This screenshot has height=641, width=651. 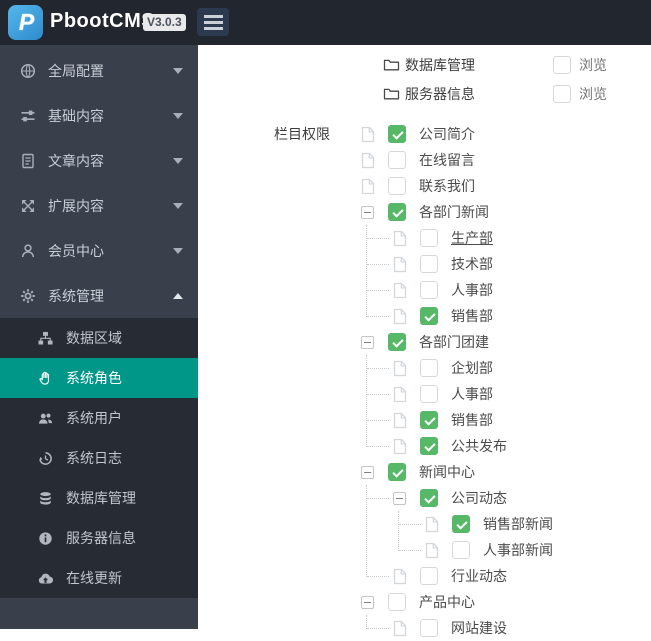 I want to click on document-icon, so click(x=28, y=161).